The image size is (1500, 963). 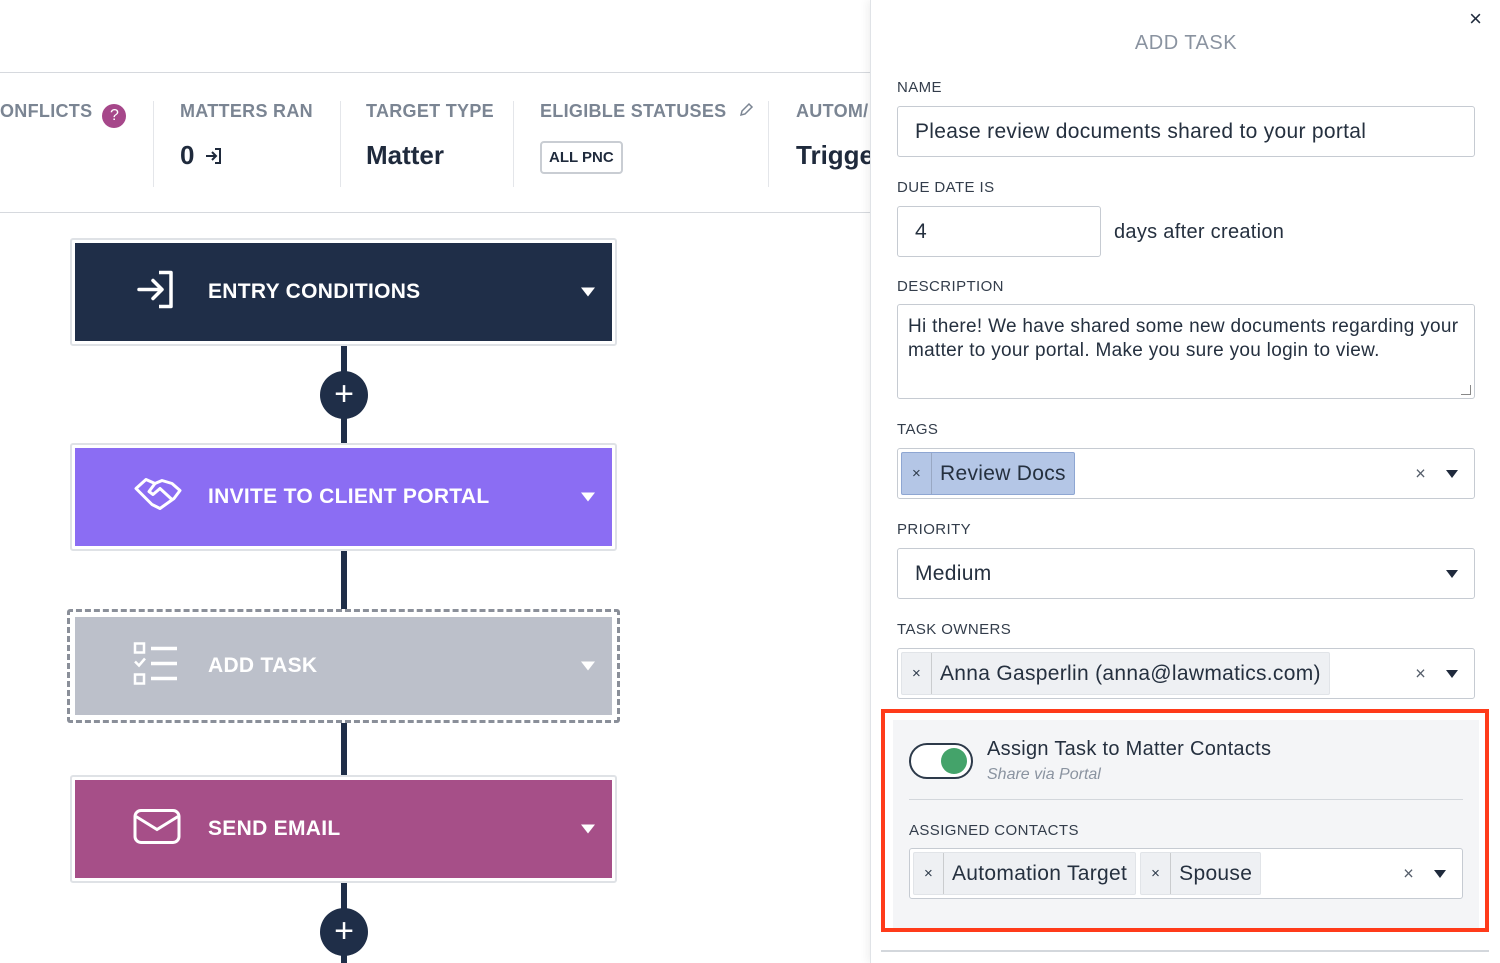 What do you see at coordinates (274, 828) in the screenshot?
I see `card-title: SEND EMAIL` at bounding box center [274, 828].